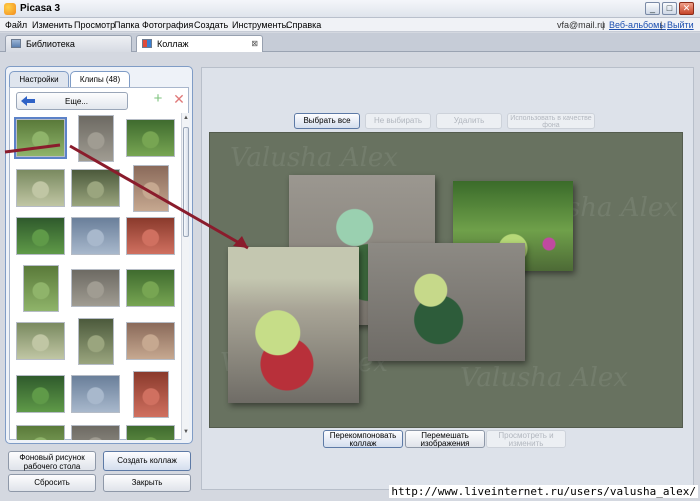 The image size is (700, 501). I want to click on maximize-button: □, so click(669, 8).